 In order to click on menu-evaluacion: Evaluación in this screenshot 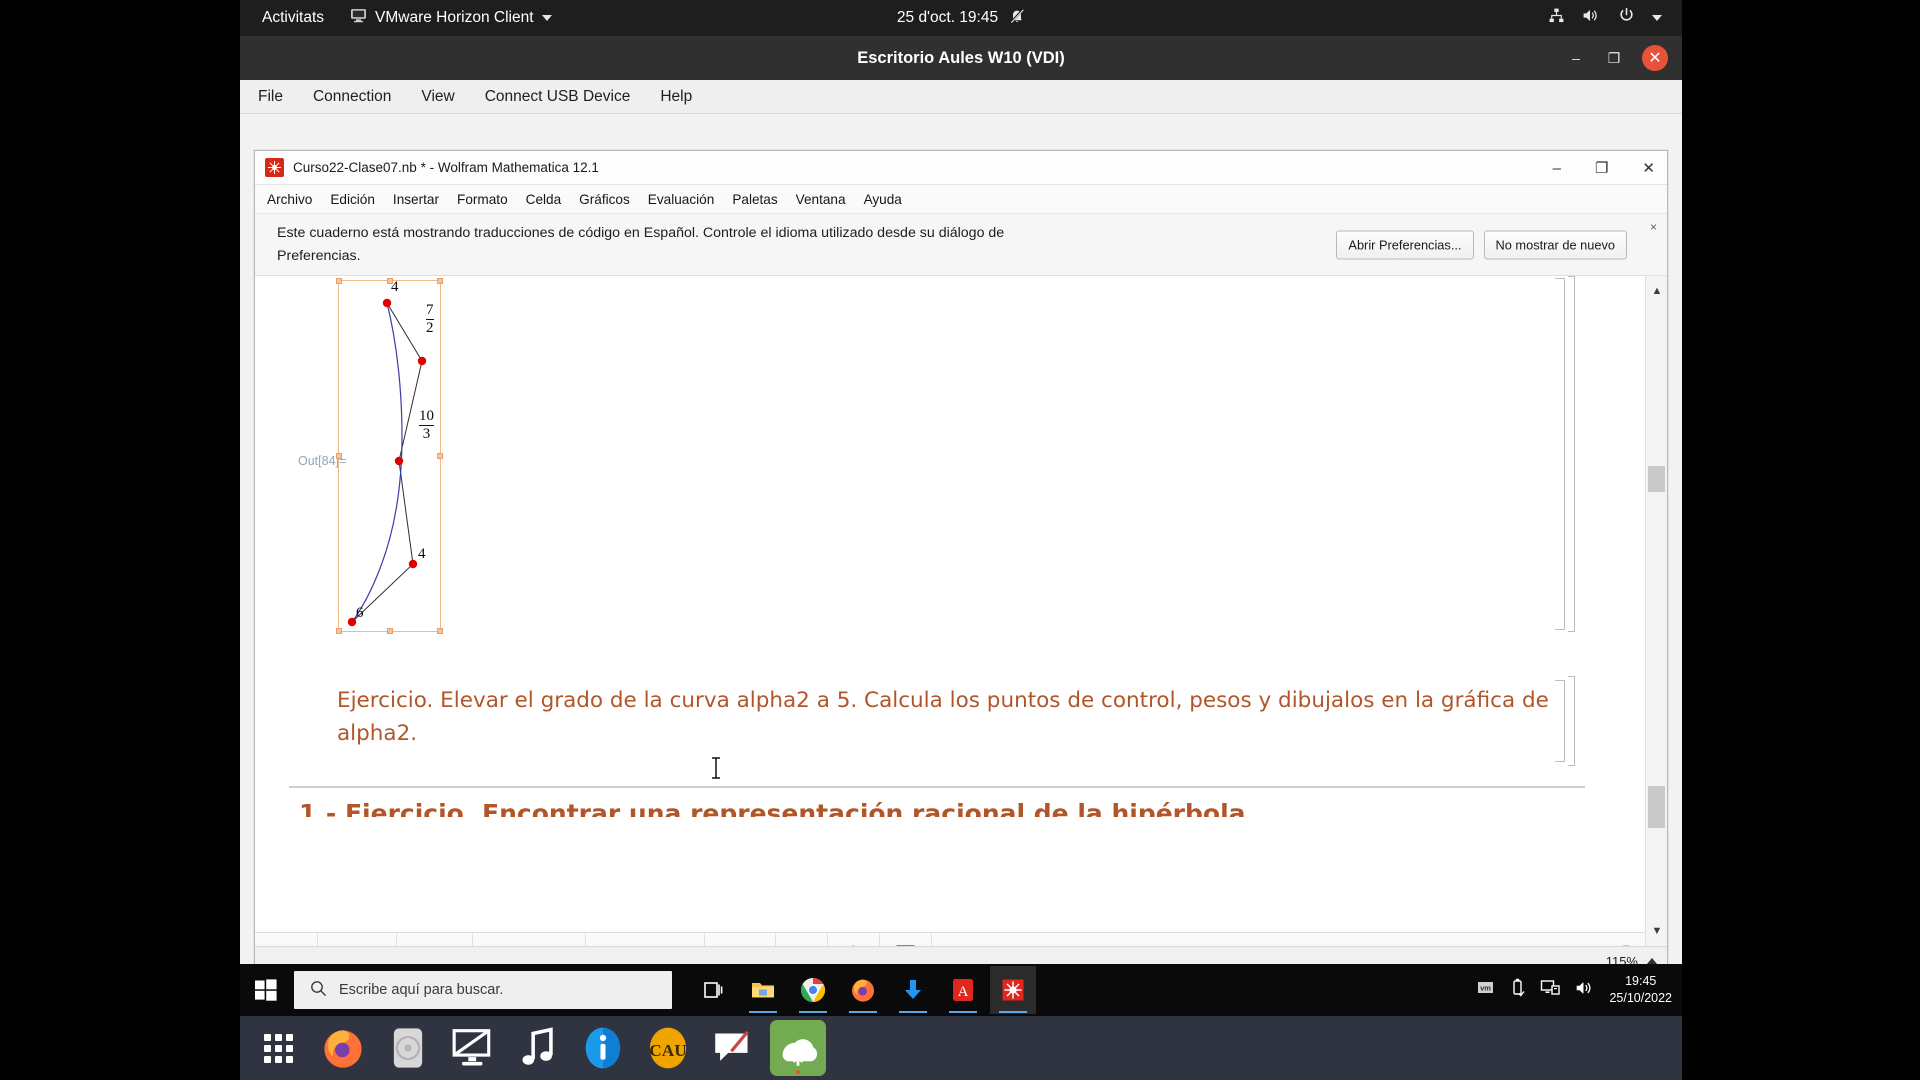, I will do `click(681, 199)`.